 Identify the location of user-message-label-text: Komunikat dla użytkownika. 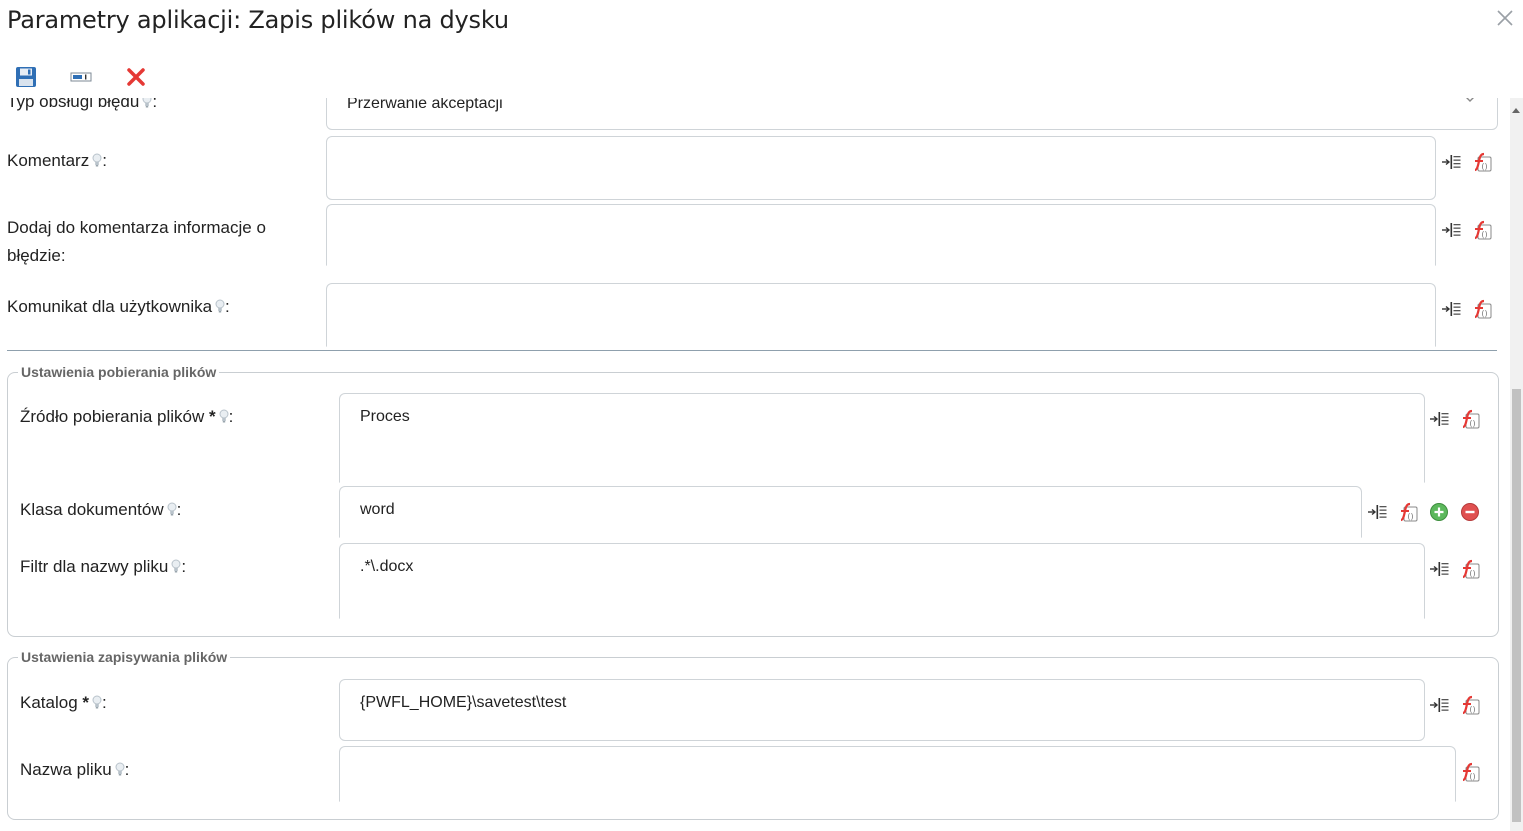
(110, 306).